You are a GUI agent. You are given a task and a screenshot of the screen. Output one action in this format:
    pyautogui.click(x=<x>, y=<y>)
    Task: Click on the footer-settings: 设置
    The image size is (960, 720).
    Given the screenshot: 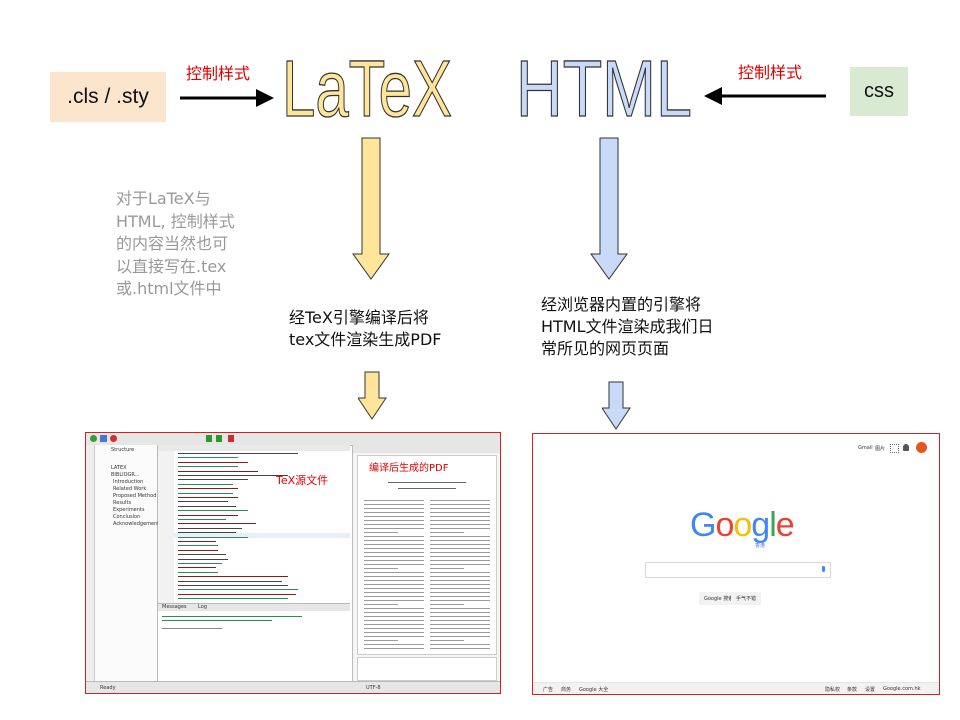 What is the action you would take?
    pyautogui.click(x=870, y=689)
    